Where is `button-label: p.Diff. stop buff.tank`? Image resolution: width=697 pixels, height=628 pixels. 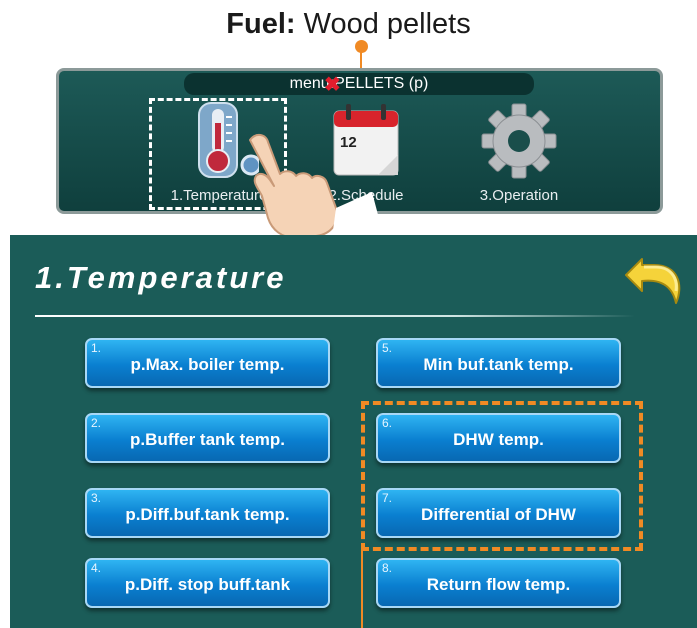
button-label: p.Diff. stop buff.tank is located at coordinates (207, 584).